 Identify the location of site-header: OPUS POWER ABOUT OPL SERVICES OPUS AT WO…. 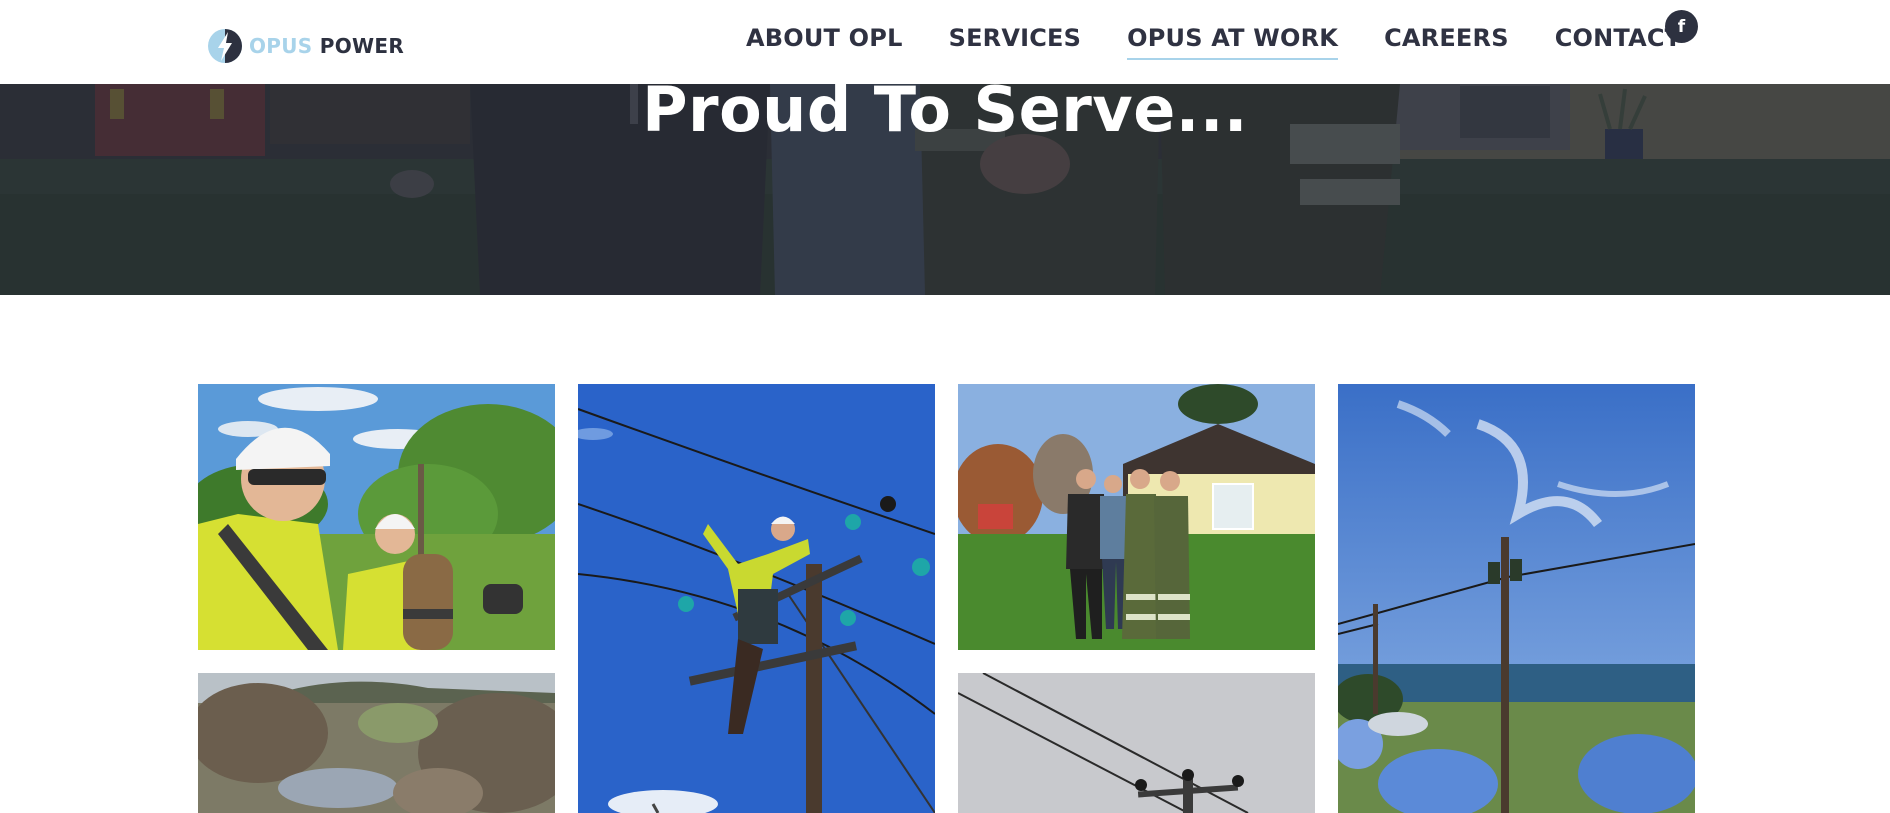
(945, 42).